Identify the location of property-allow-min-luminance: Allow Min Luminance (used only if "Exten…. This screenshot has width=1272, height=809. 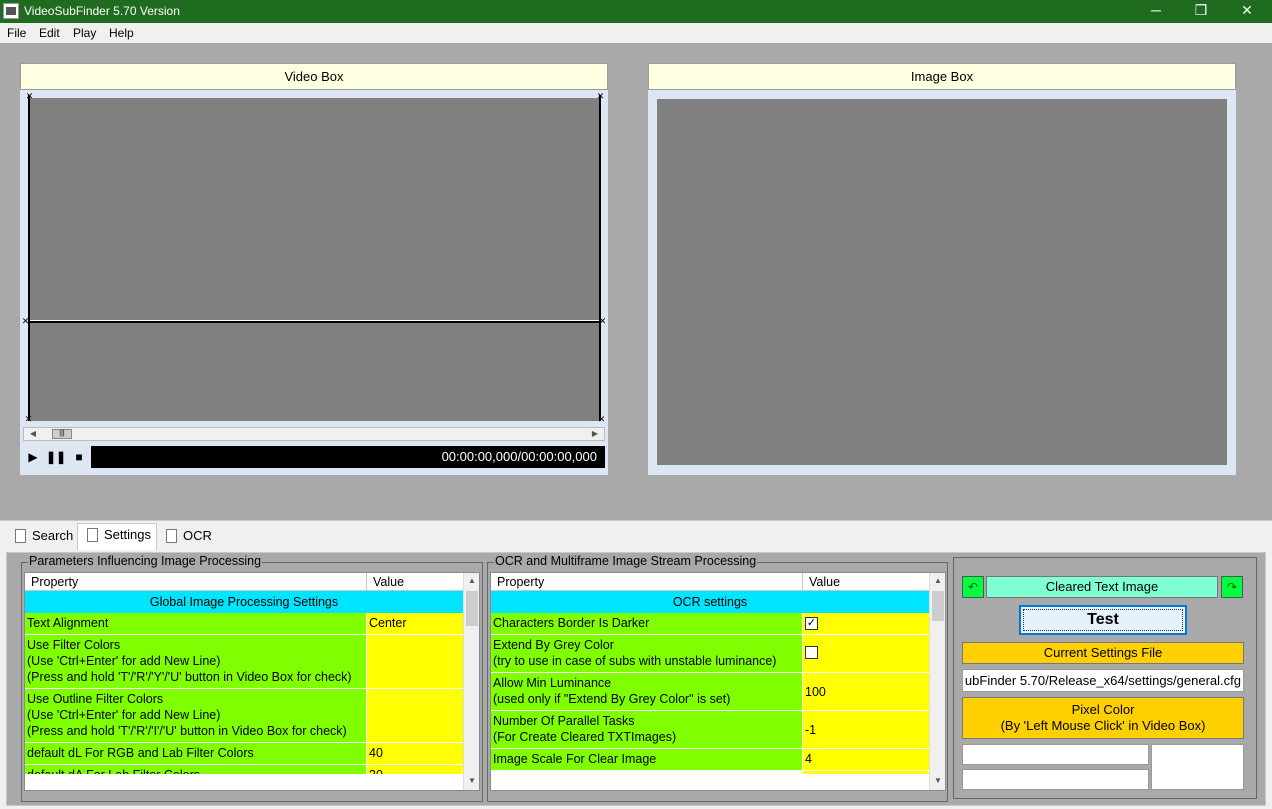
(647, 692).